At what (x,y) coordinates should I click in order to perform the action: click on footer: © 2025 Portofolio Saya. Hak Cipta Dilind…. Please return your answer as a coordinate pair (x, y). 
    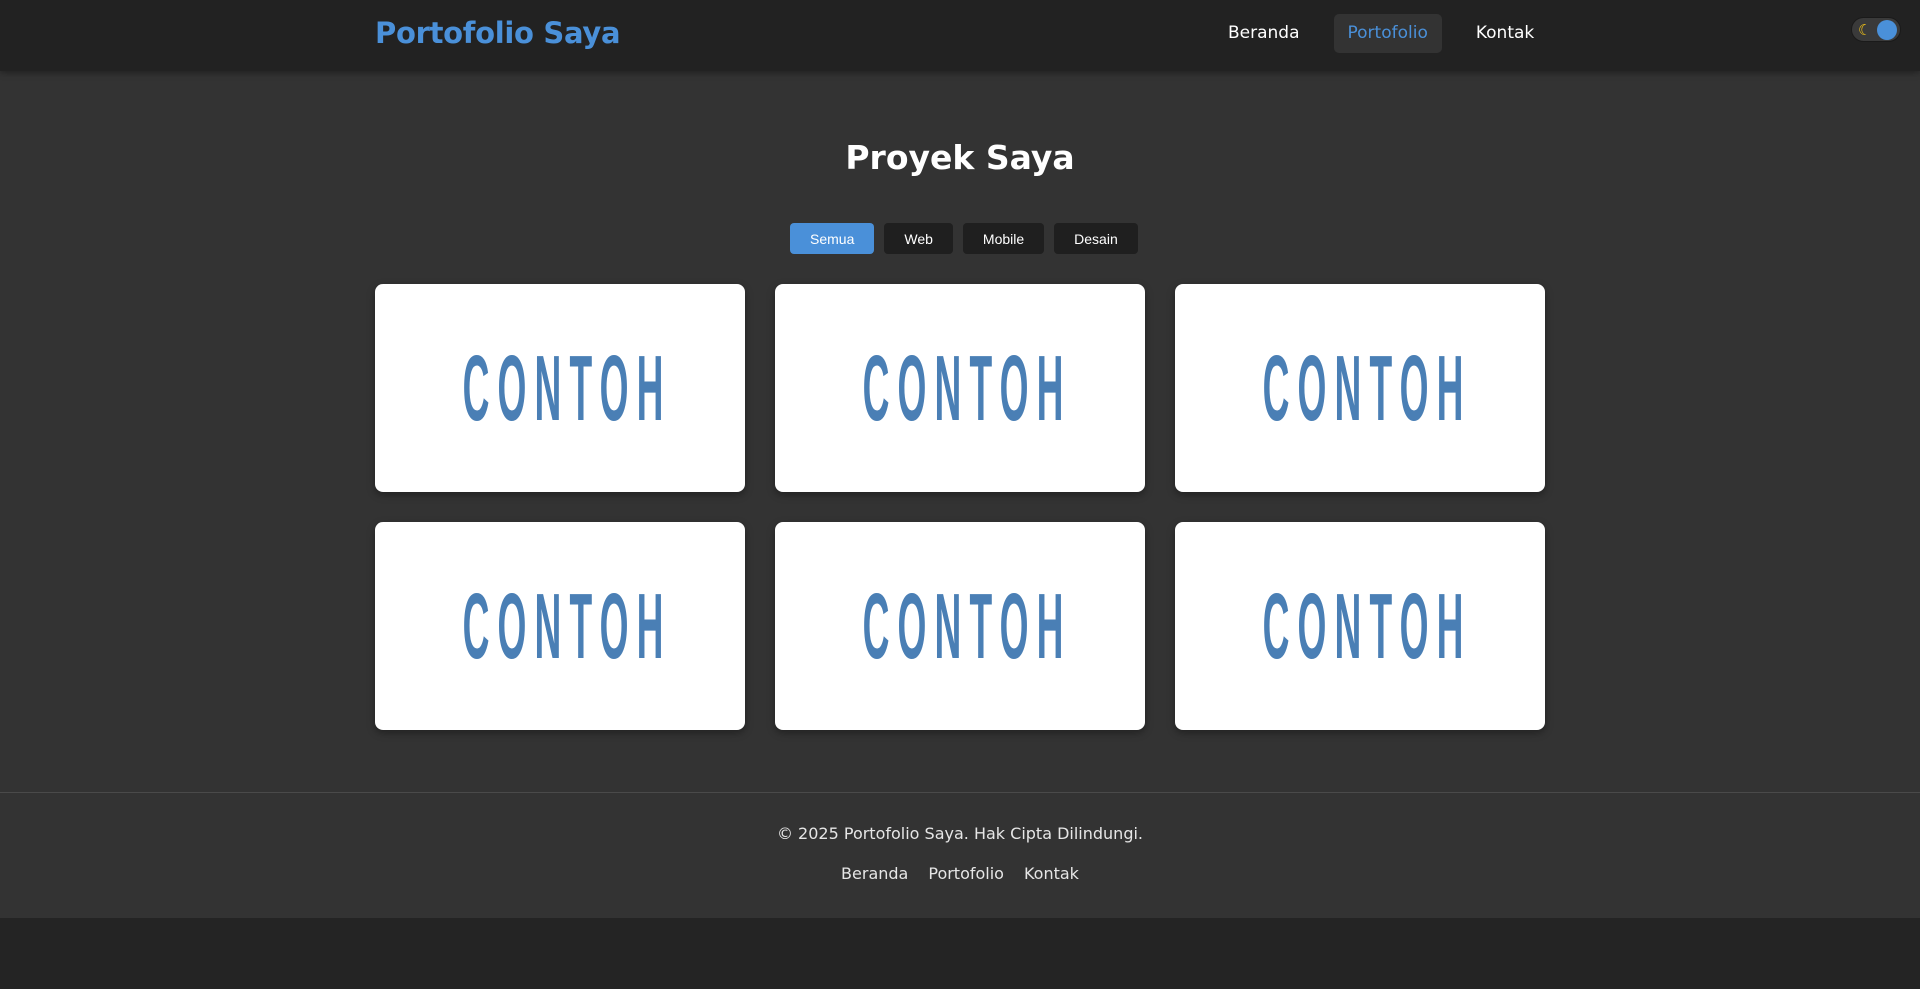
    Looking at the image, I should click on (960, 855).